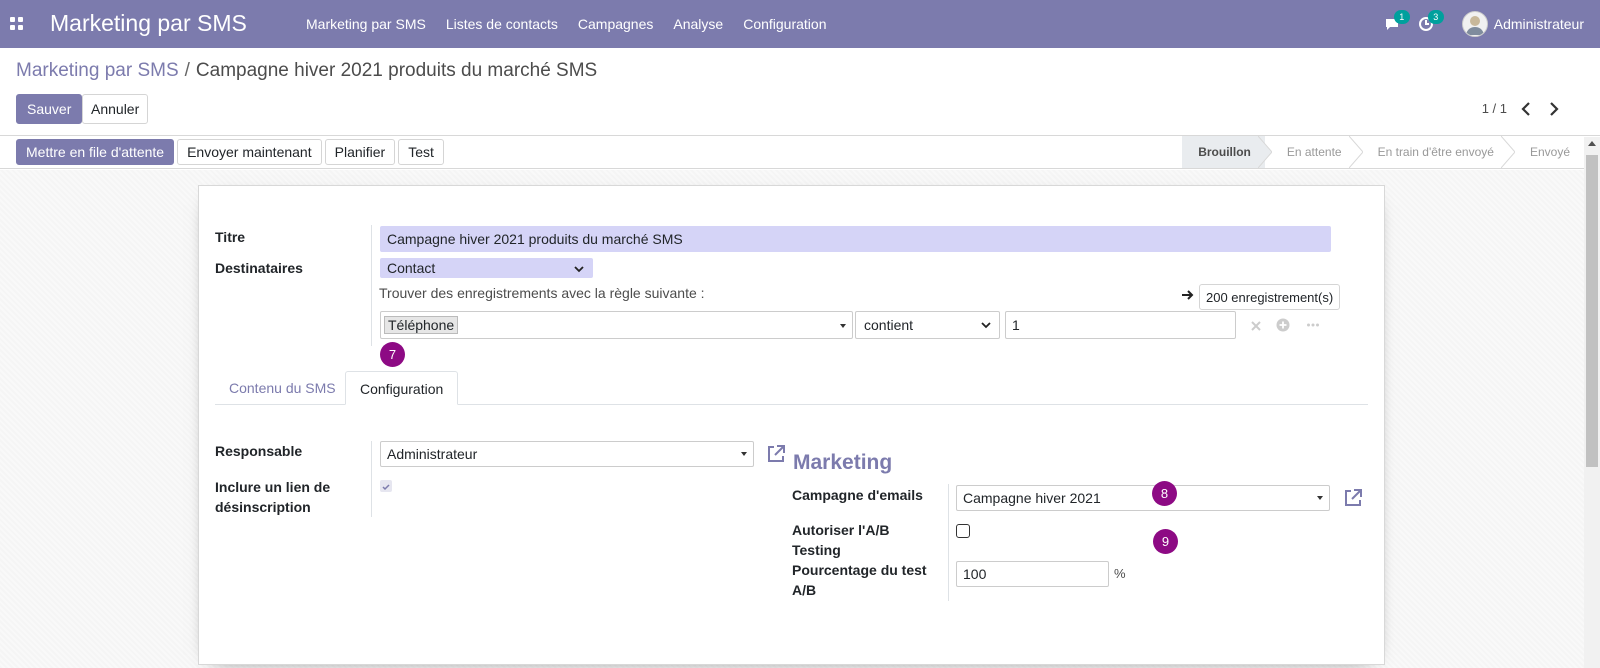  Describe the element at coordinates (95, 152) in the screenshot. I see `queue-button: Mettre en file d'attente` at that location.